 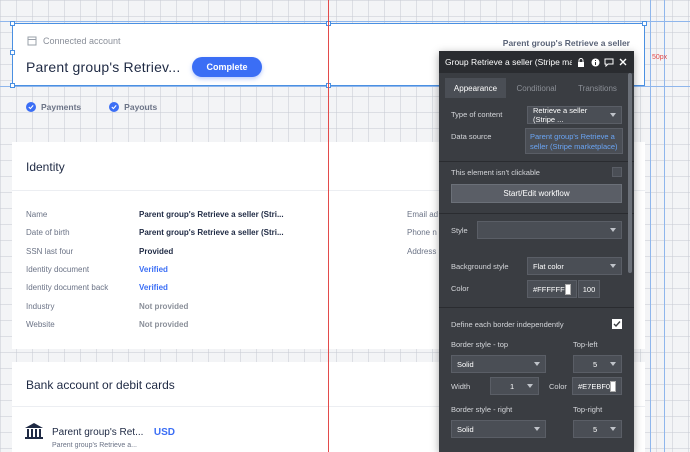 I want to click on top-right-dropdown: 5, so click(x=597, y=429).